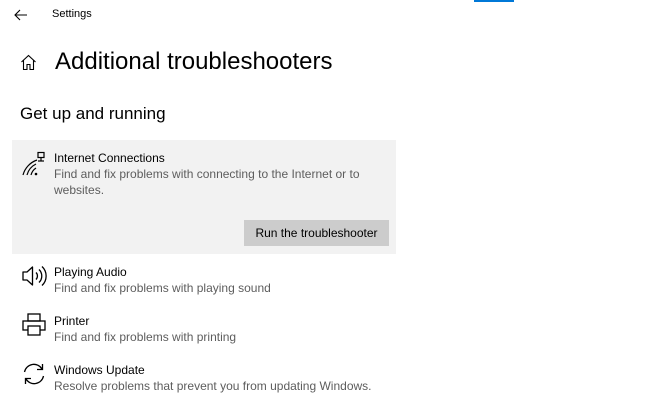 The image size is (650, 411). I want to click on app-title: Settings, so click(72, 14).